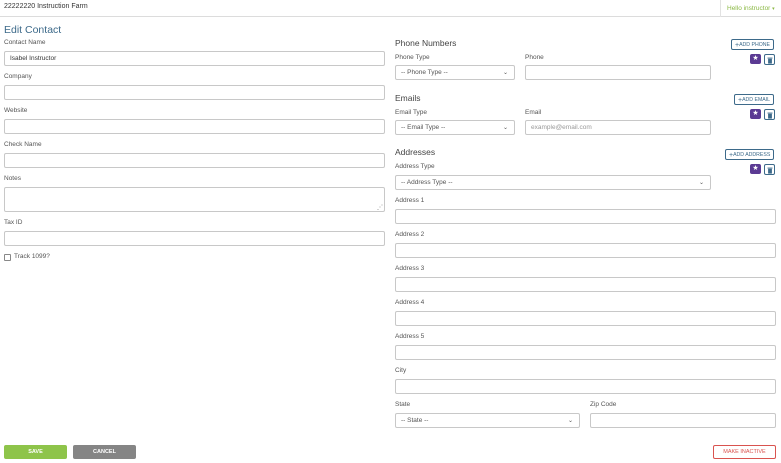  I want to click on farm-name: 22222220 Instruction Farm, so click(46, 6).